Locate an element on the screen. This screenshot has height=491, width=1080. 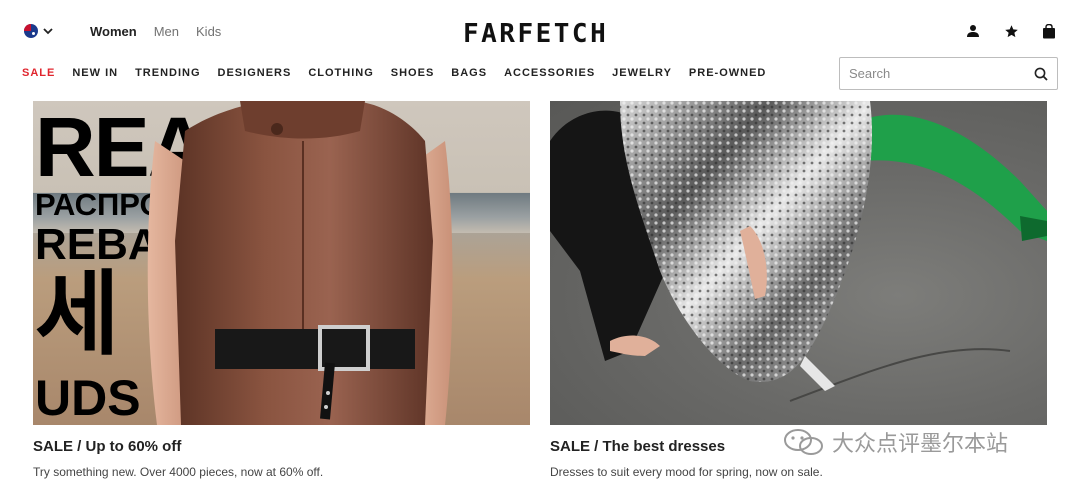
tab-kids: Kids is located at coordinates (208, 31).